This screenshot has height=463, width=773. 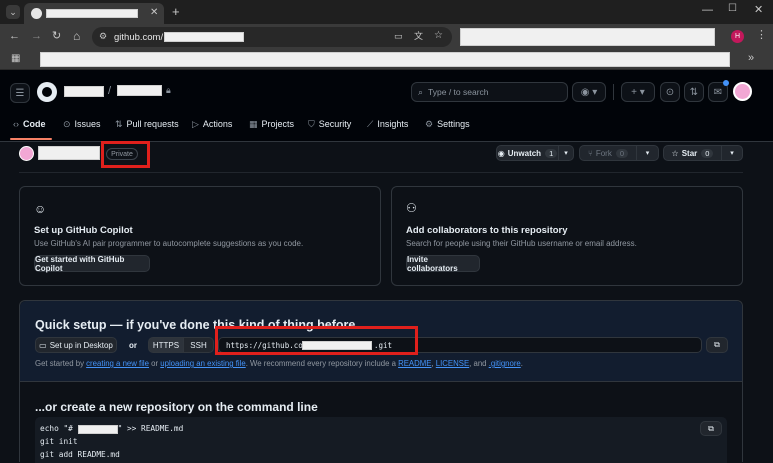 What do you see at coordinates (272, 37) in the screenshot?
I see `address-bar: ⚙ github.com/ ▭ 文 ☆` at bounding box center [272, 37].